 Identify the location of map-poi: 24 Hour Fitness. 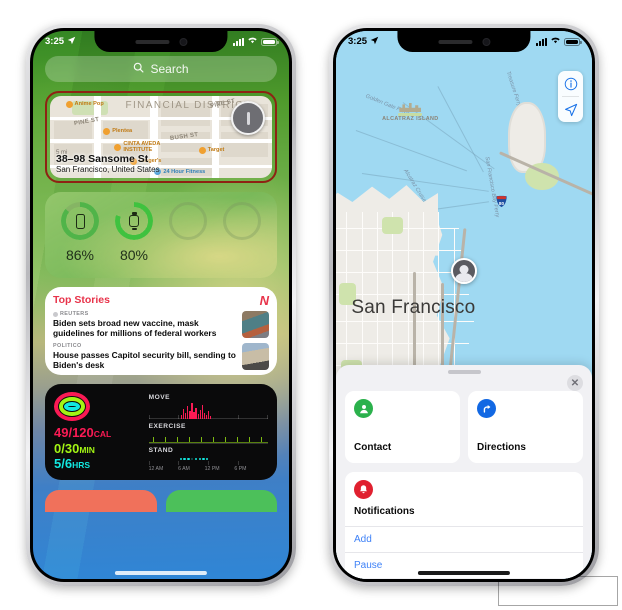
(179, 172).